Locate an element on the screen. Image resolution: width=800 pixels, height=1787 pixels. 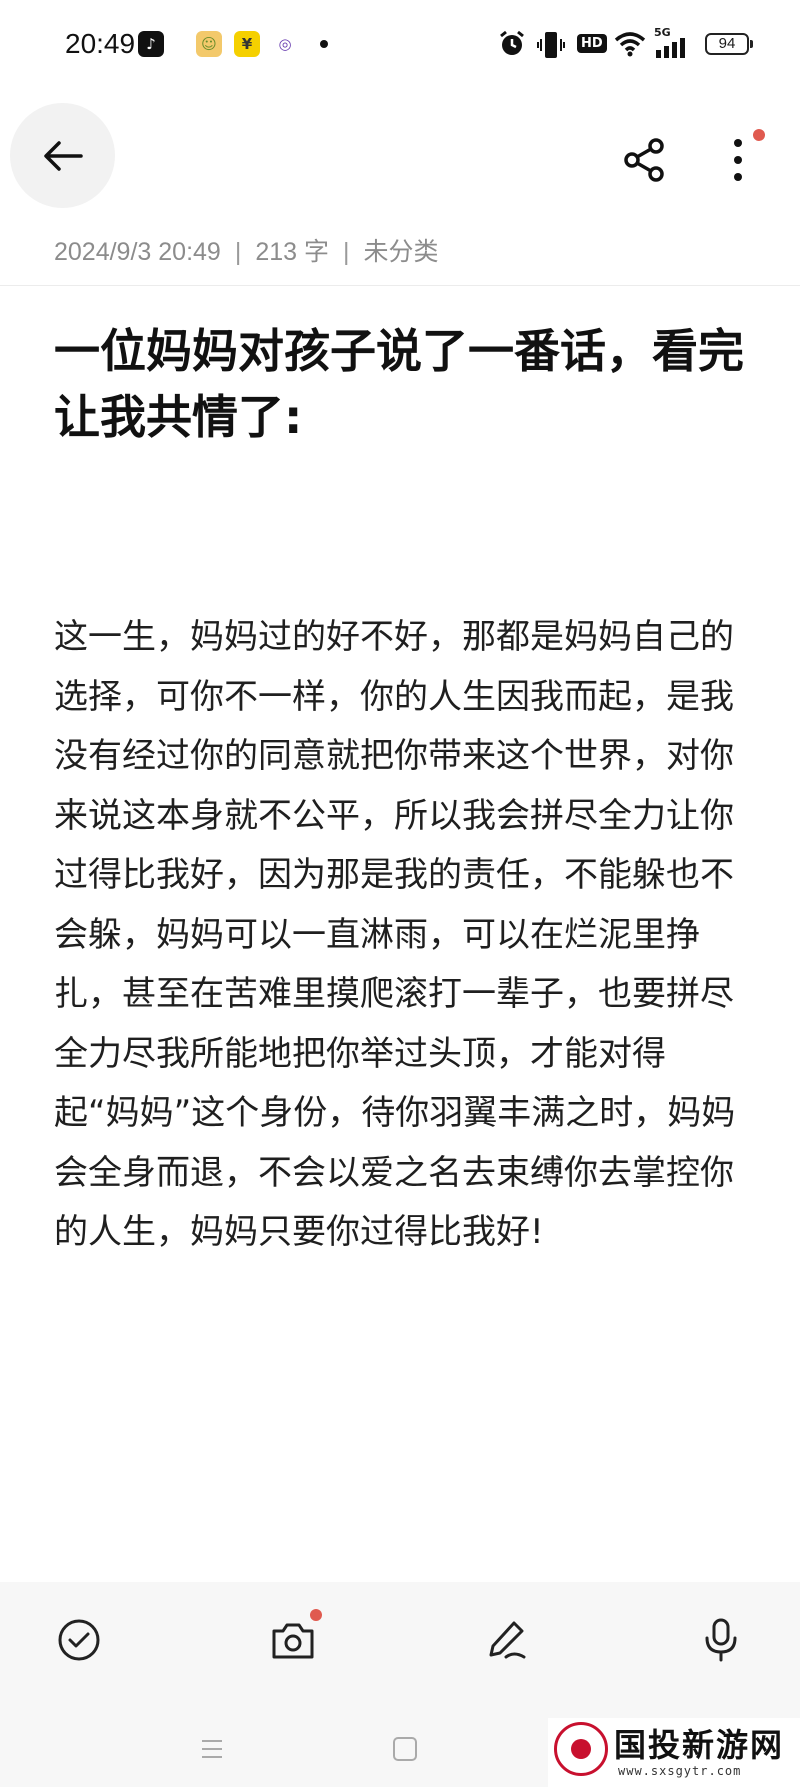
status-bar: 20:49 ♪ ☺ ¥ ◎ HD 5G 94 is located at coordinates (400, 46).